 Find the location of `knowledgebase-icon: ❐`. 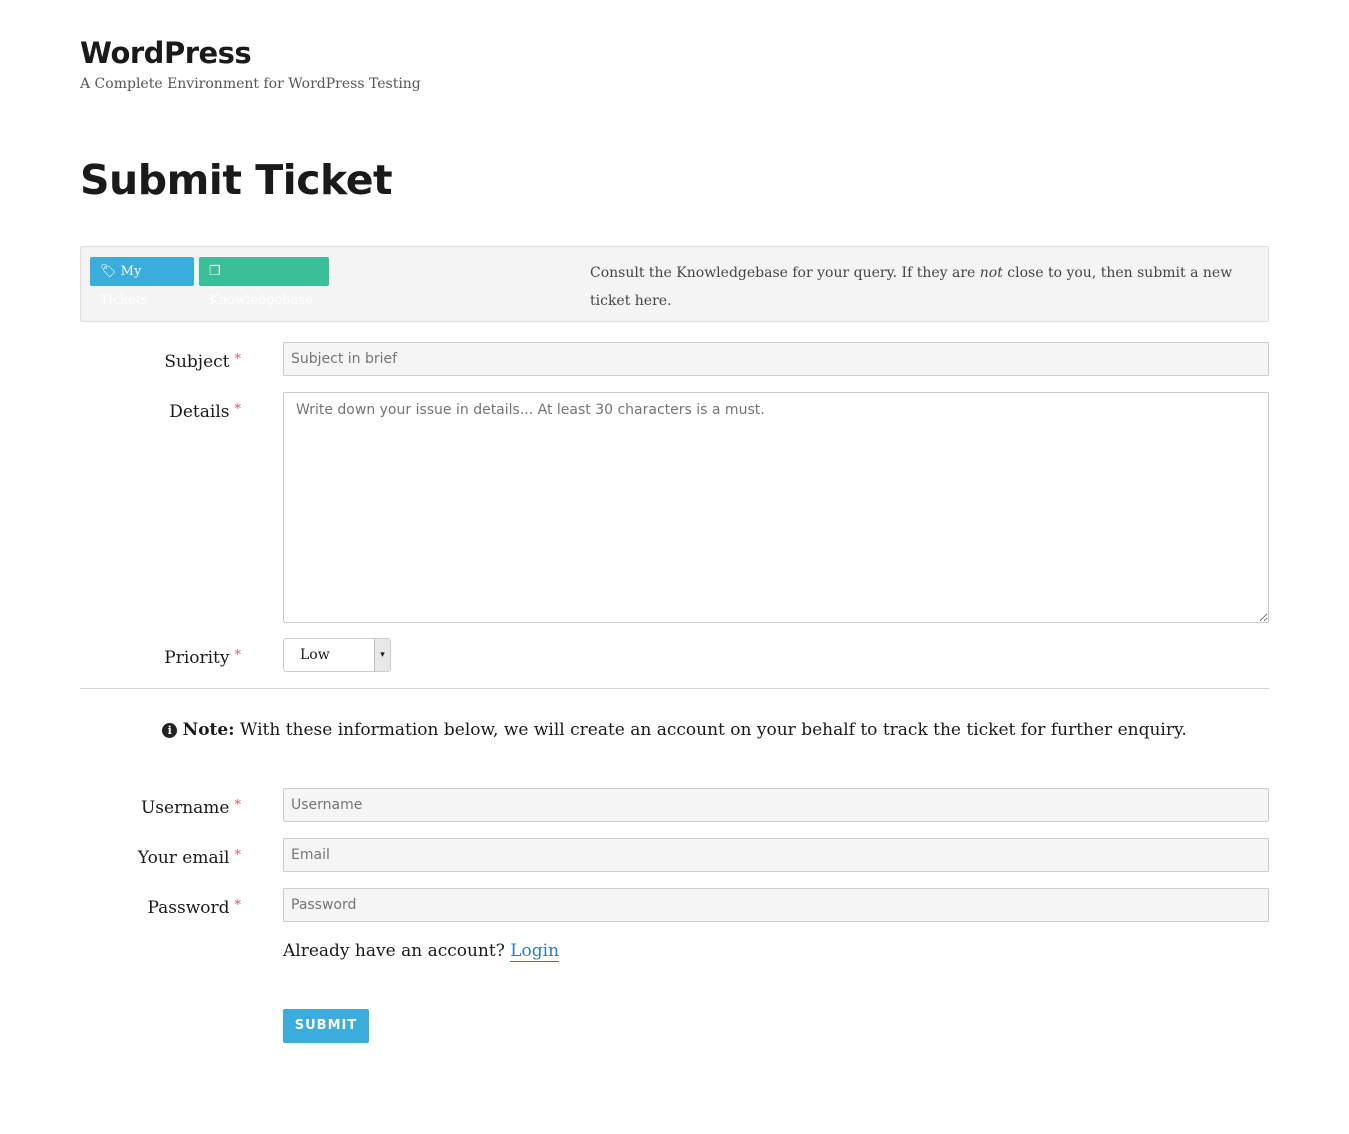

knowledgebase-icon: ❐ is located at coordinates (215, 271).